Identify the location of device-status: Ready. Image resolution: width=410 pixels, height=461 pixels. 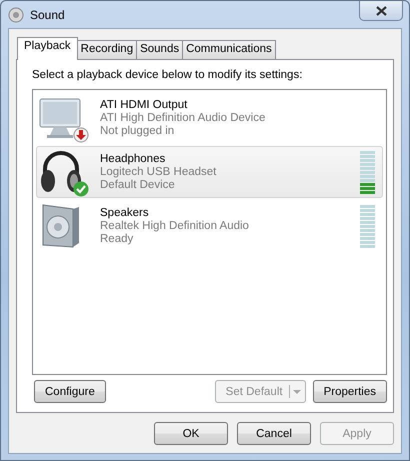
(117, 239).